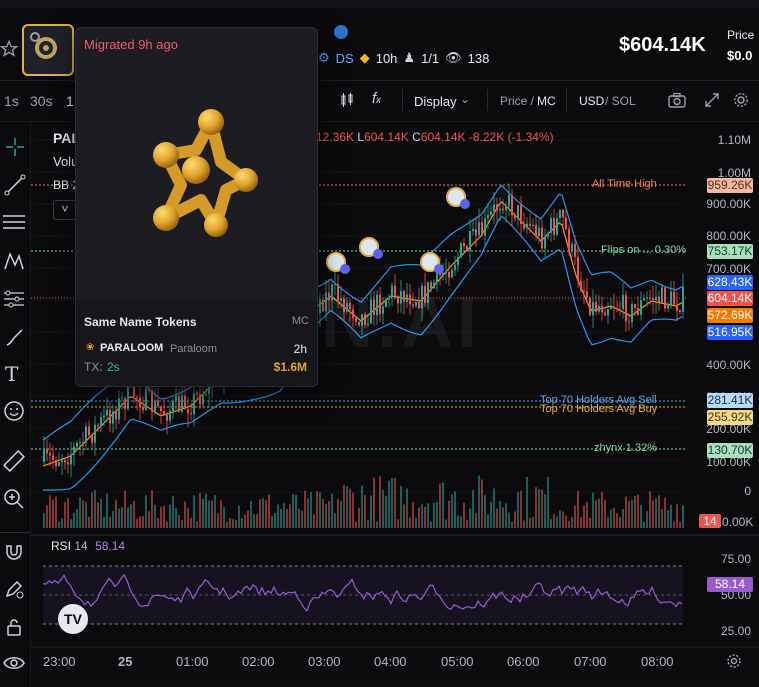 The height and width of the screenshot is (687, 759). Describe the element at coordinates (41, 101) in the screenshot. I see `interval-30s: 30s` at that location.